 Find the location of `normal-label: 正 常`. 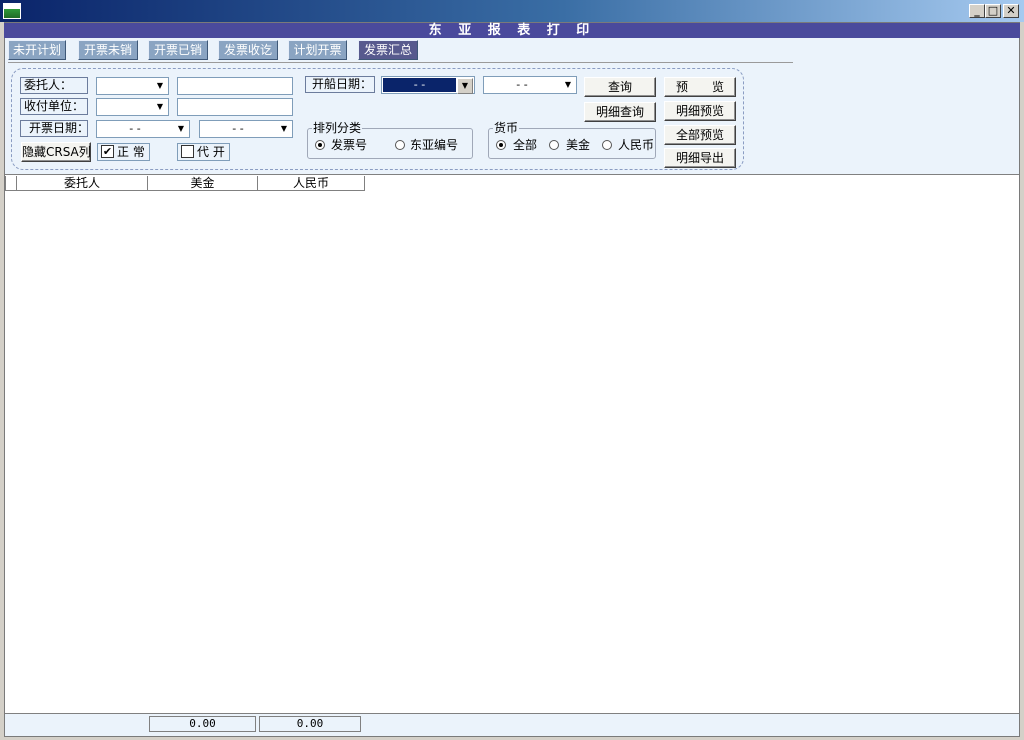

normal-label: 正 常 is located at coordinates (131, 152).